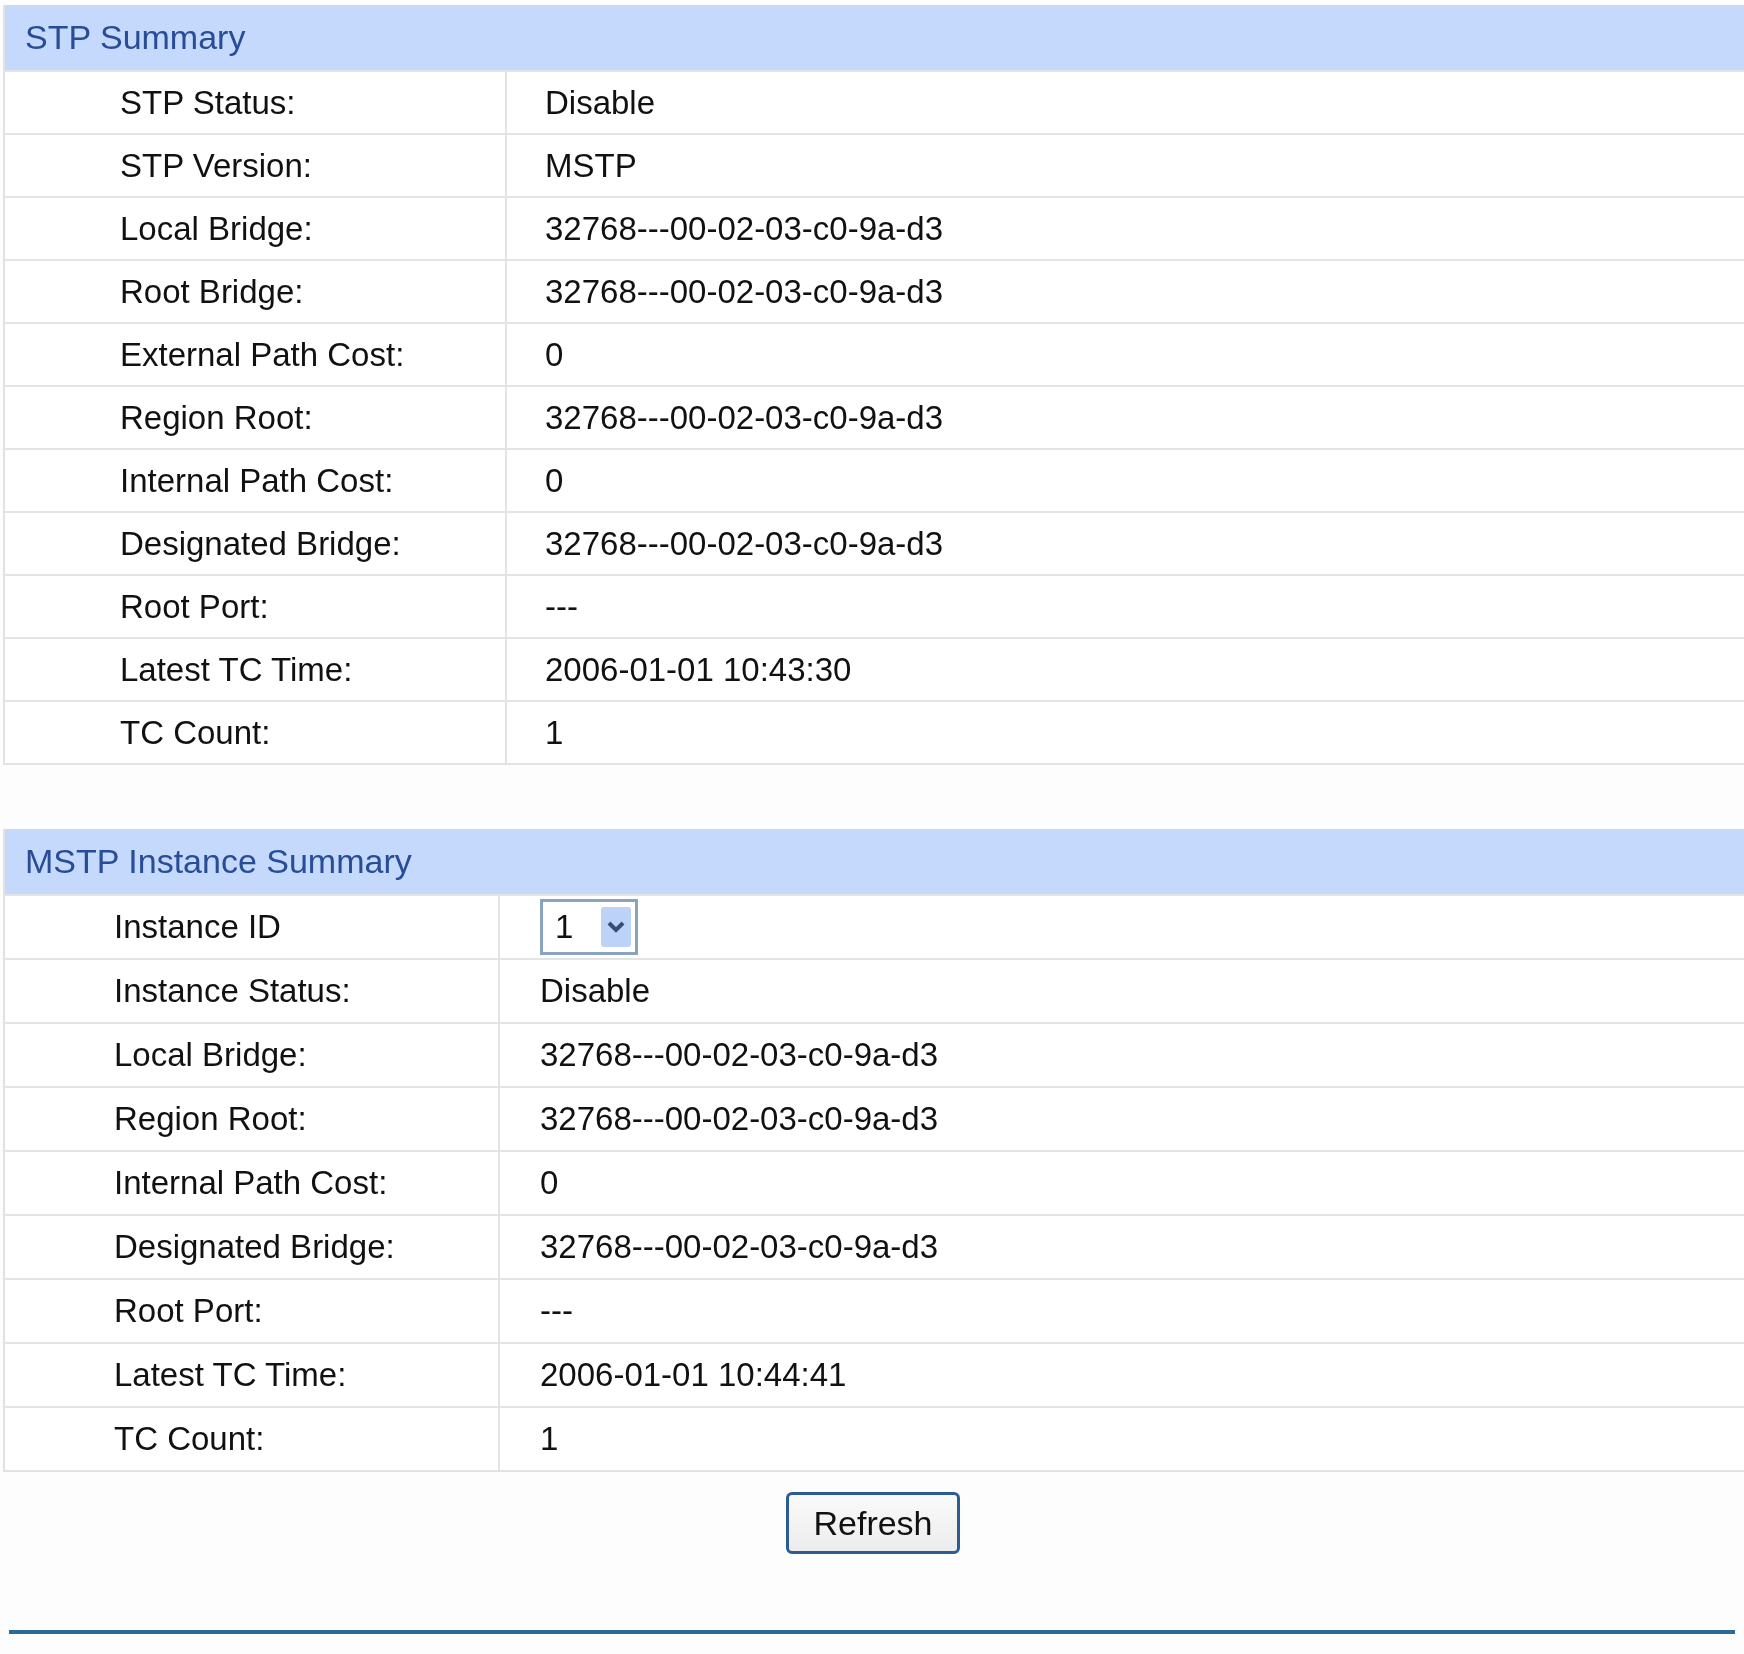  Describe the element at coordinates (616, 927) in the screenshot. I see `chevron-down-icon` at that location.